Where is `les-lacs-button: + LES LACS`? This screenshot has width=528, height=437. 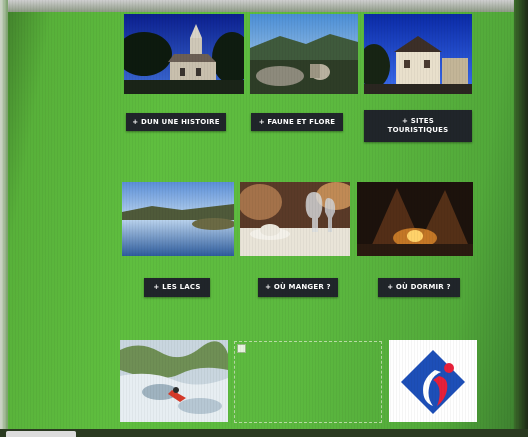
les-lacs-button: + LES LACS is located at coordinates (177, 287).